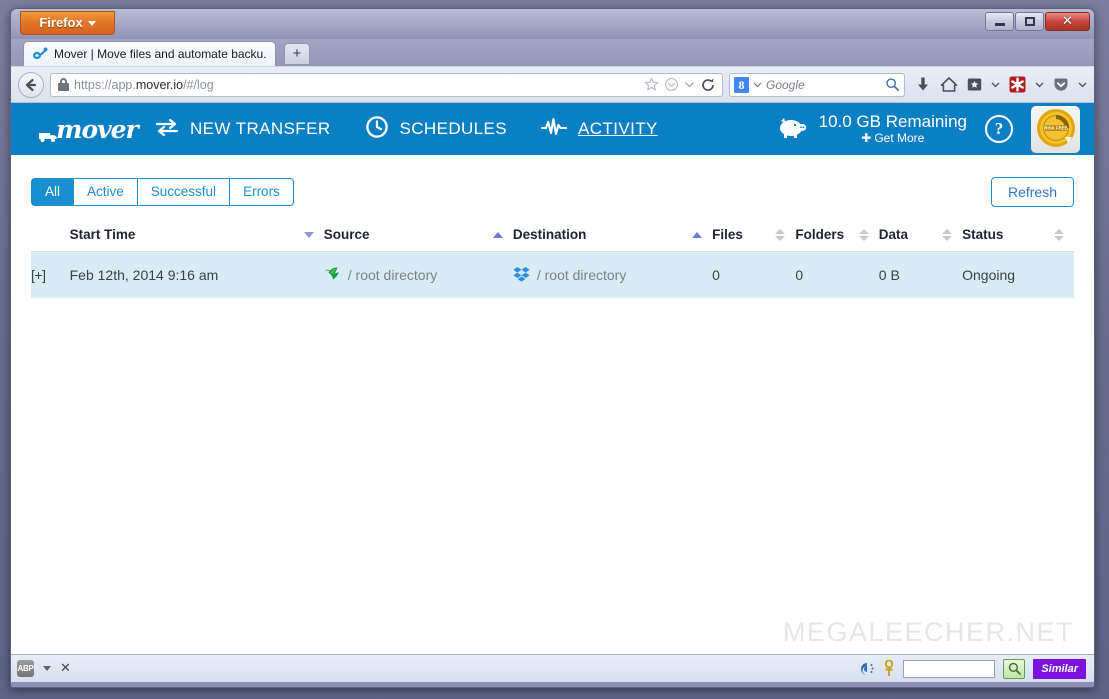 The width and height of the screenshot is (1109, 699). Describe the element at coordinates (892, 122) in the screenshot. I see `quota-amount: 10.0 GB Remaining` at that location.